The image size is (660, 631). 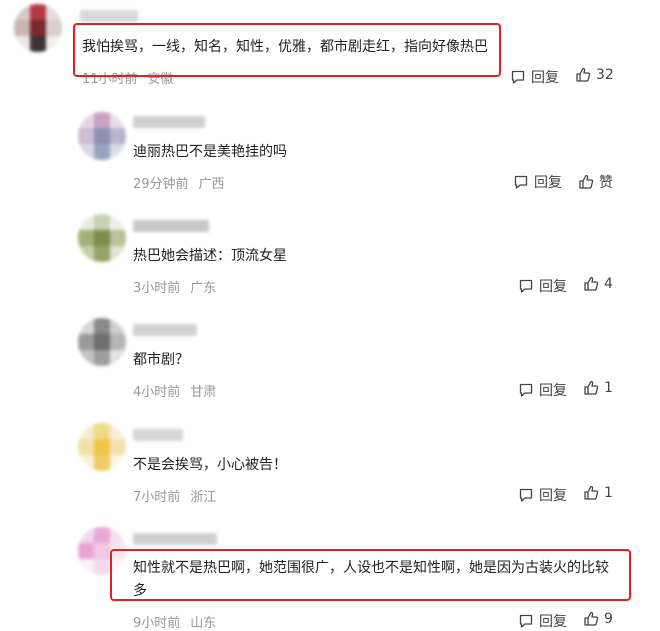 What do you see at coordinates (157, 288) in the screenshot?
I see `comment-time: 3小时前` at bounding box center [157, 288].